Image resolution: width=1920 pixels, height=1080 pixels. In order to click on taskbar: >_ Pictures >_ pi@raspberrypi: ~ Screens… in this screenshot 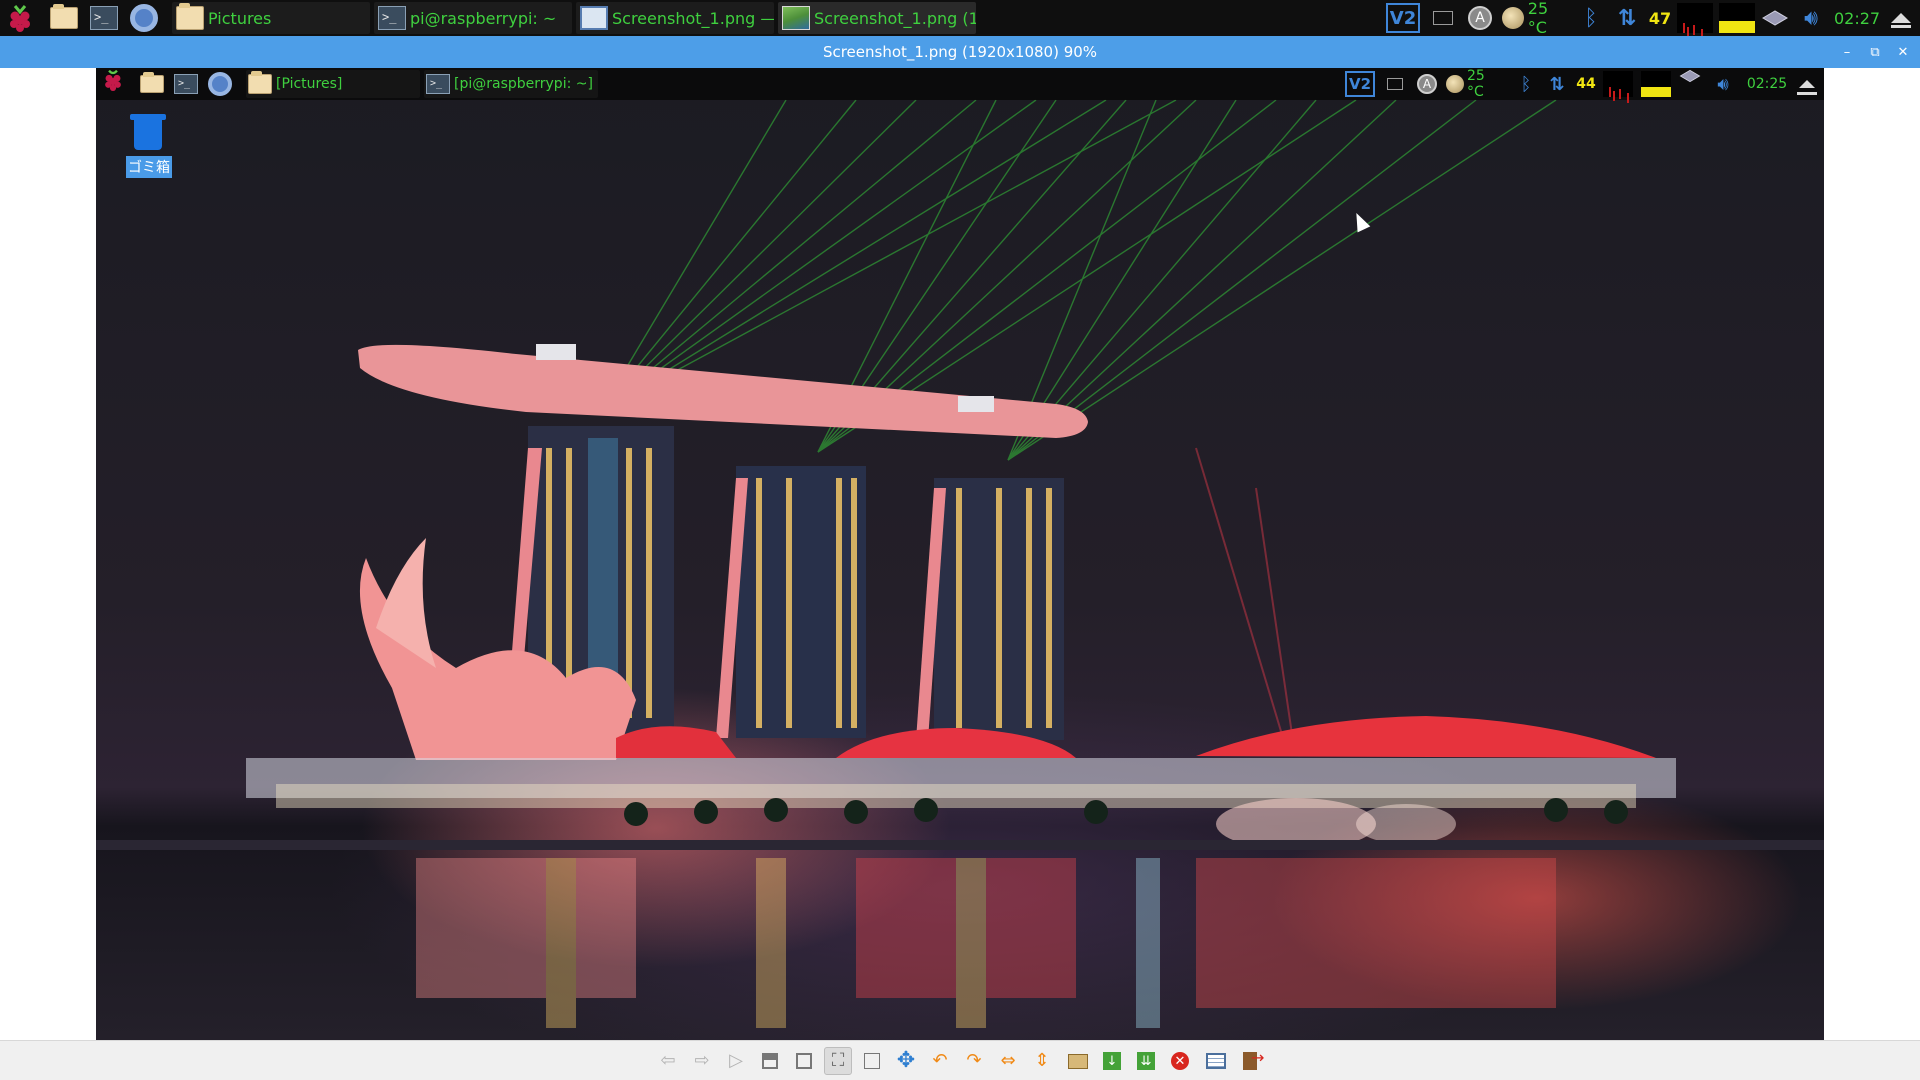, I will do `click(960, 18)`.